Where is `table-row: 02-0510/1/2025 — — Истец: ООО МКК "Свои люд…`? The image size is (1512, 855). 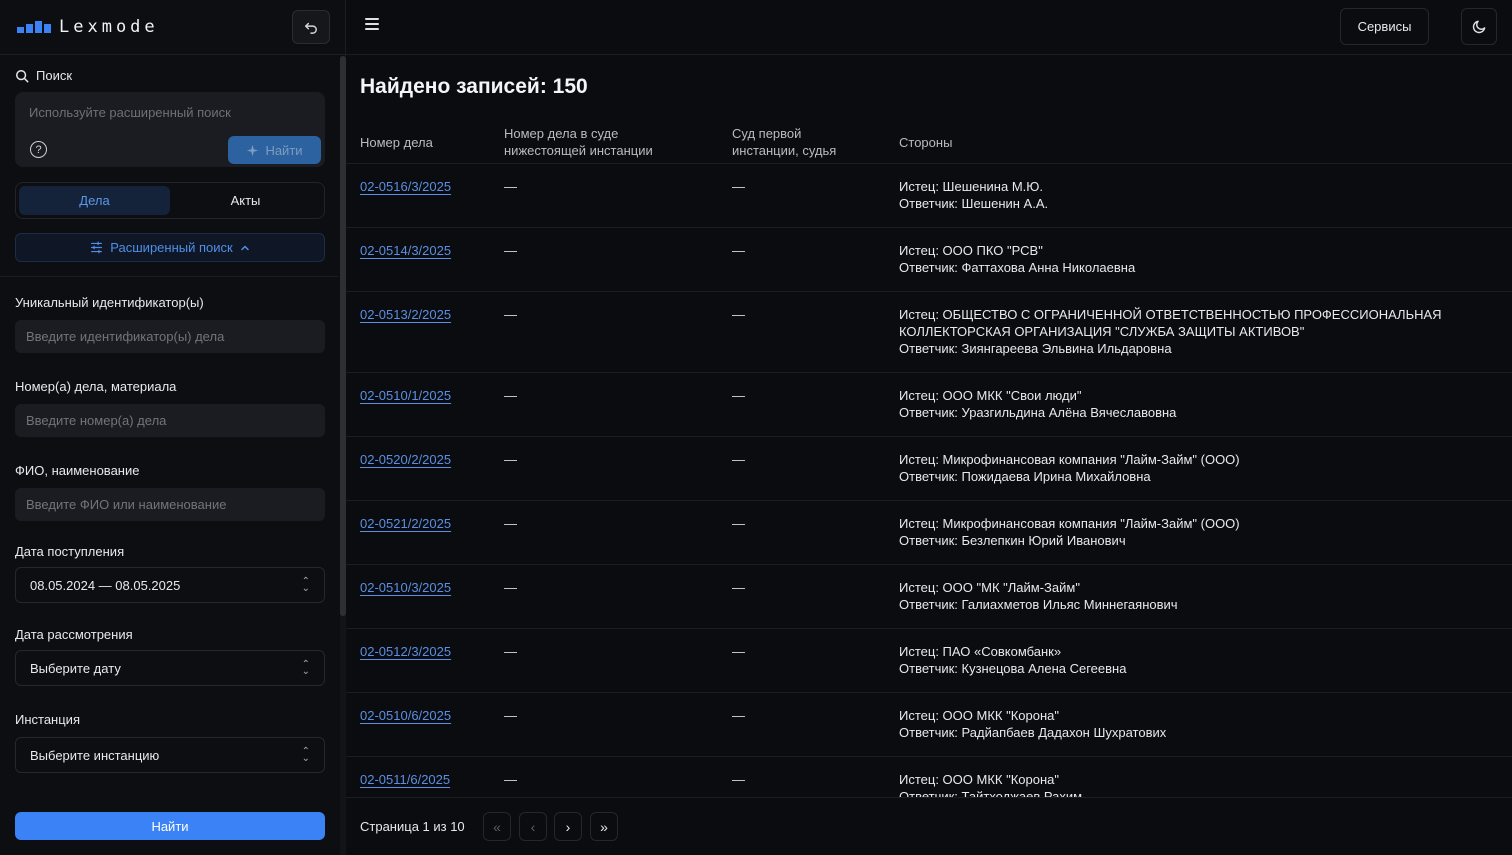
table-row: 02-0510/1/2025 — — Истец: ООО МКК "Свои люд… is located at coordinates (929, 405).